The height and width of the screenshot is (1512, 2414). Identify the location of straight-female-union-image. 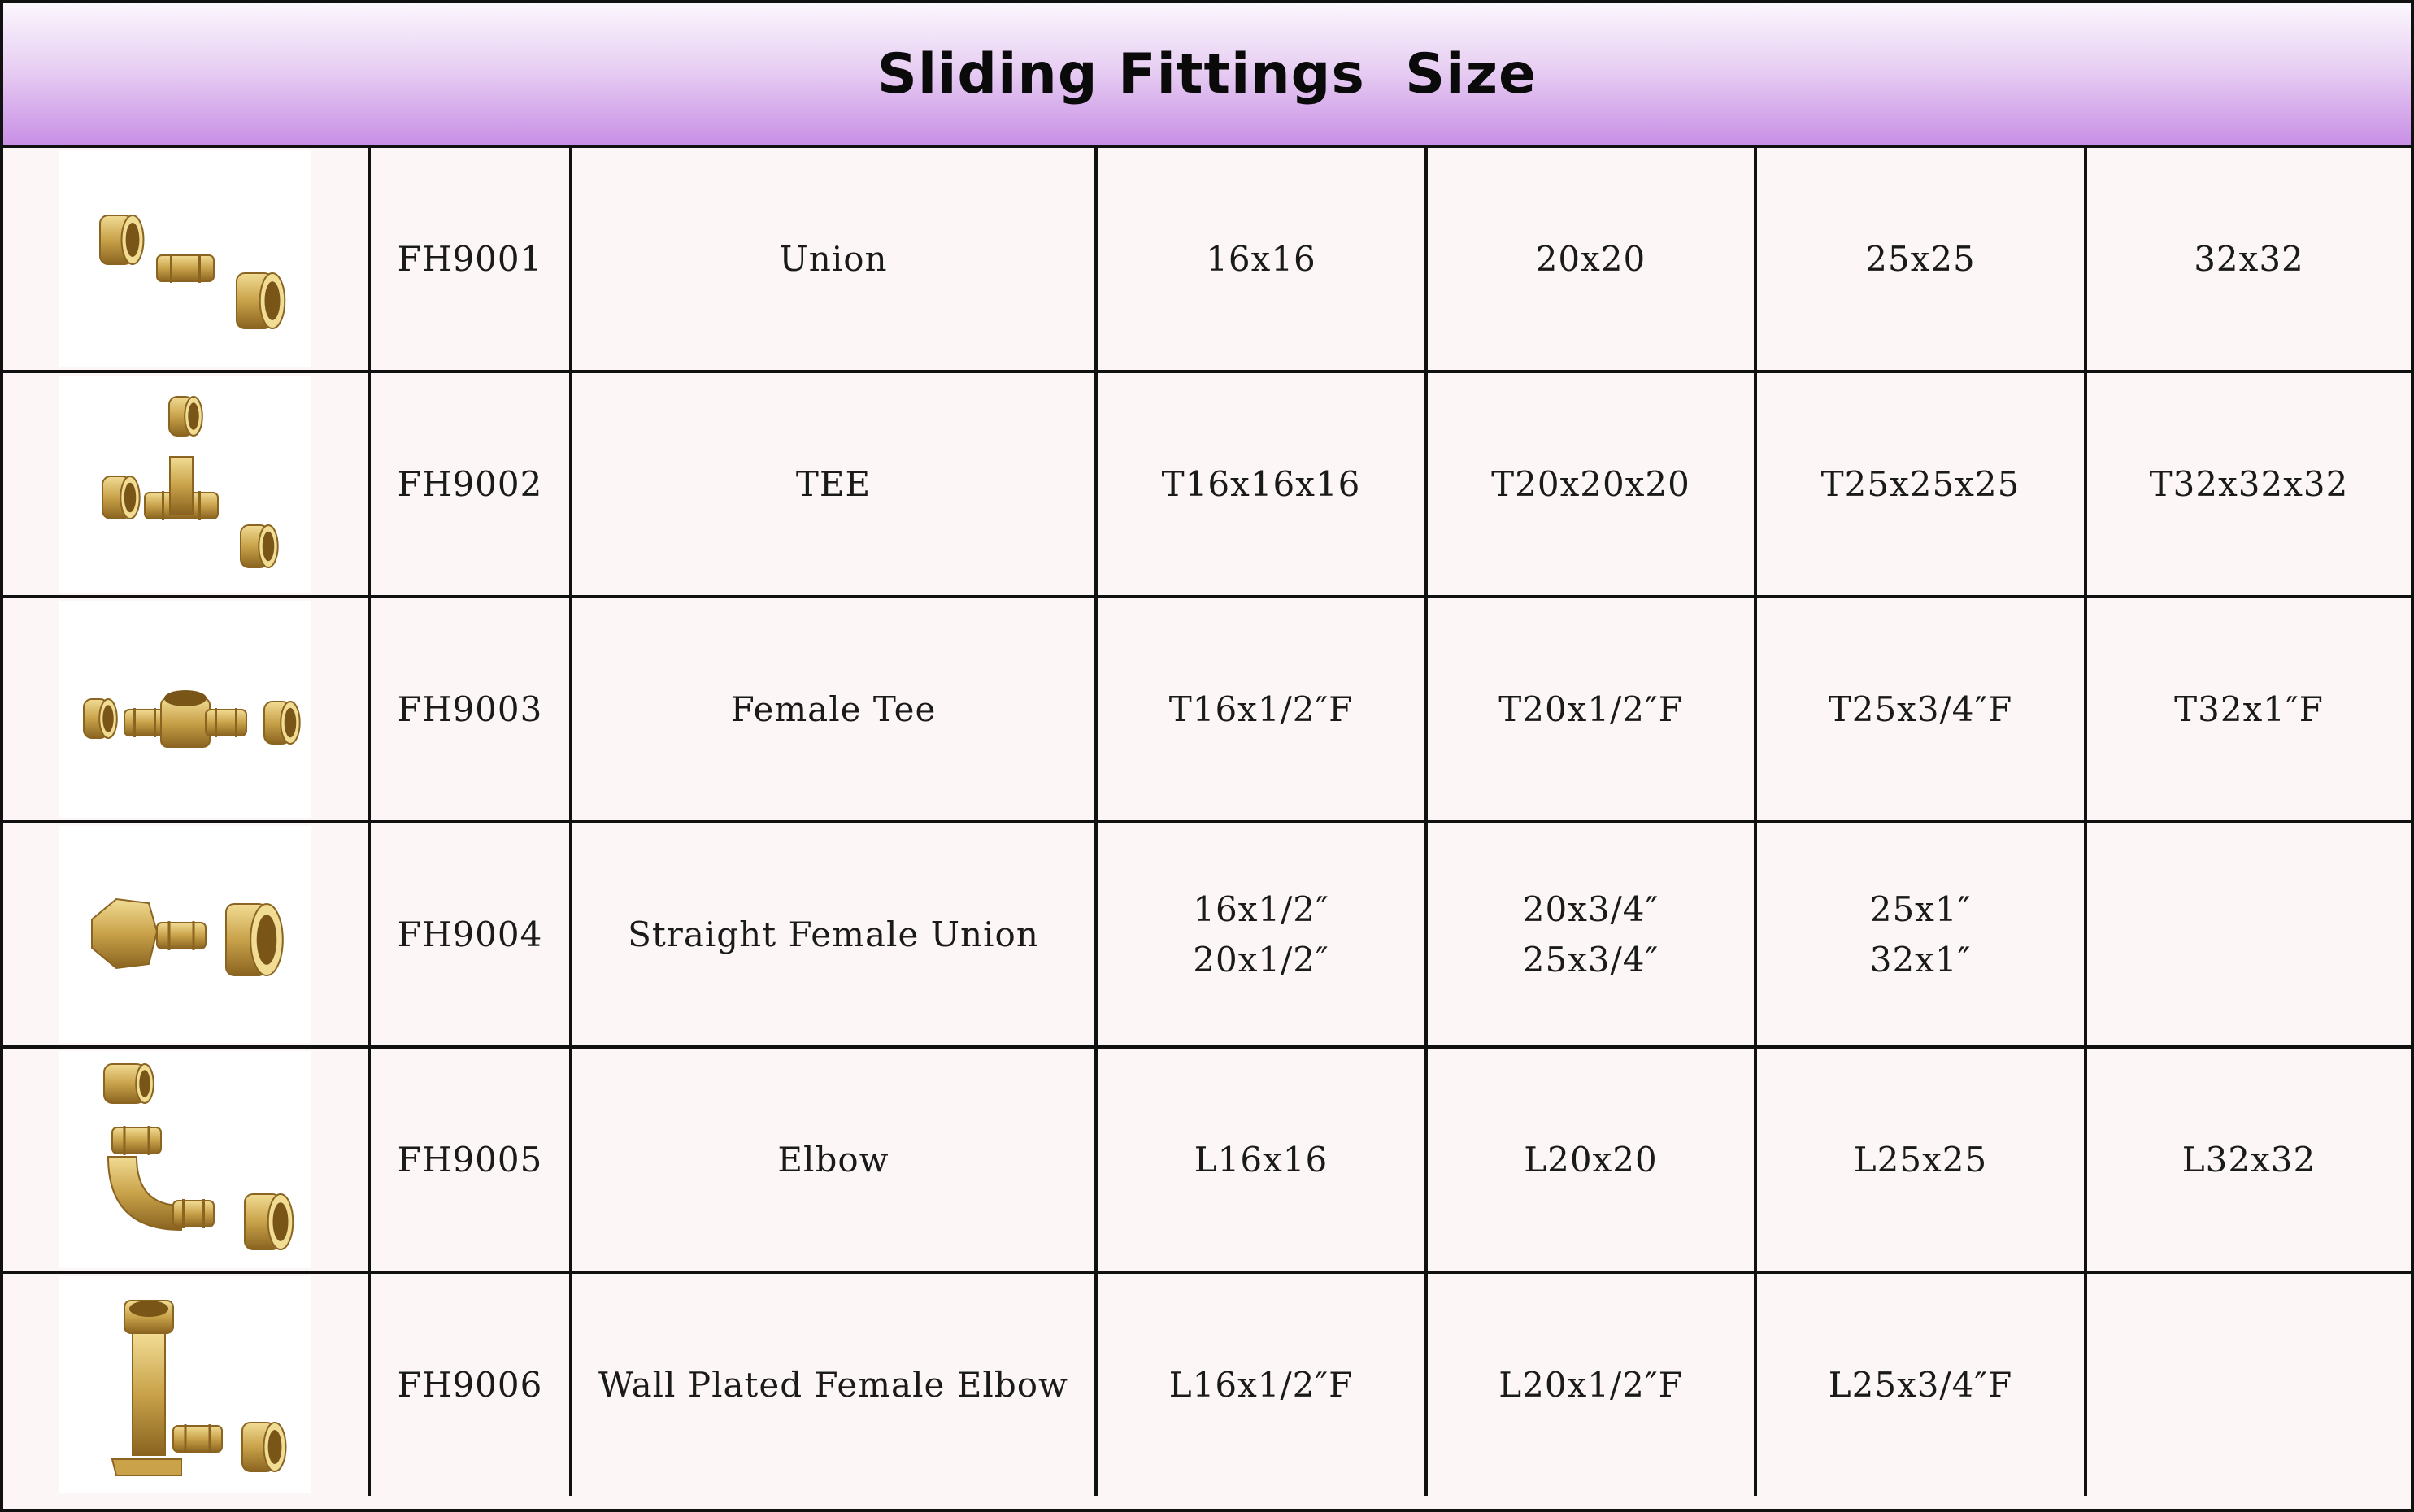
(185, 935).